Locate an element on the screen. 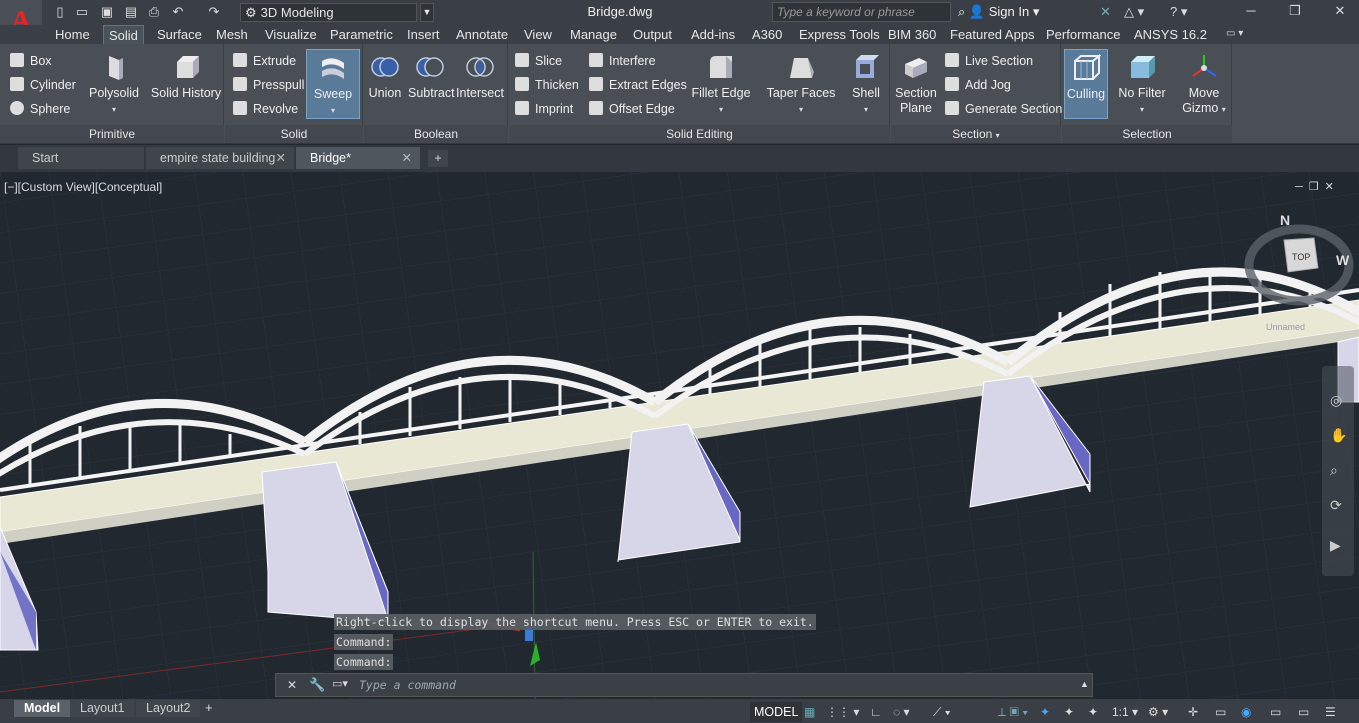 Image resolution: width=1359 pixels, height=723 pixels. chevron-up-icon: ▲ is located at coordinates (1084, 684).